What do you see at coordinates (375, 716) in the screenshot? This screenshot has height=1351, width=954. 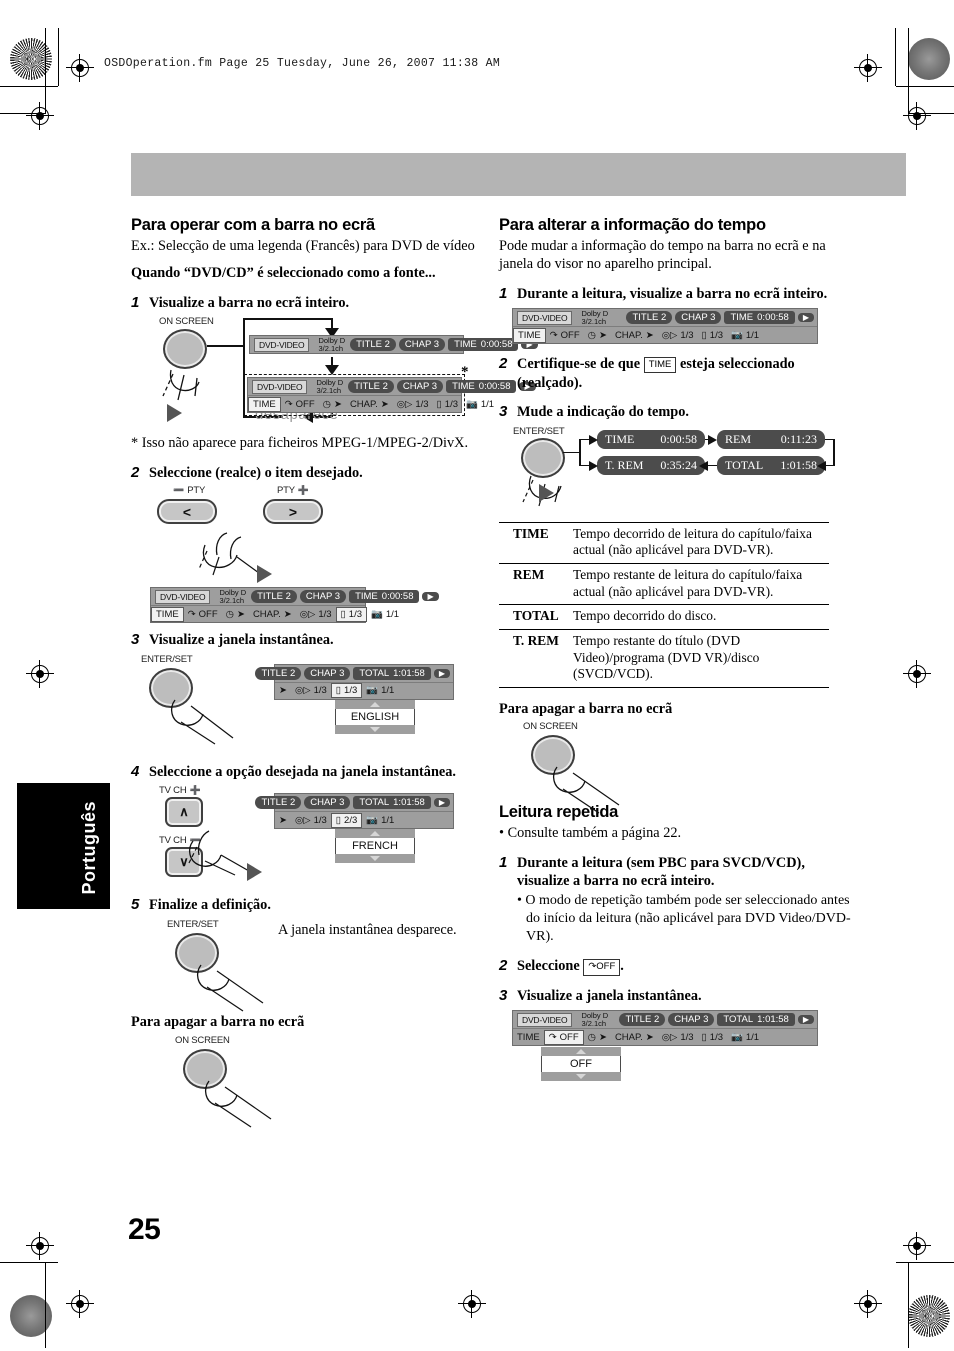 I see `popup-value: ENGLISH` at bounding box center [375, 716].